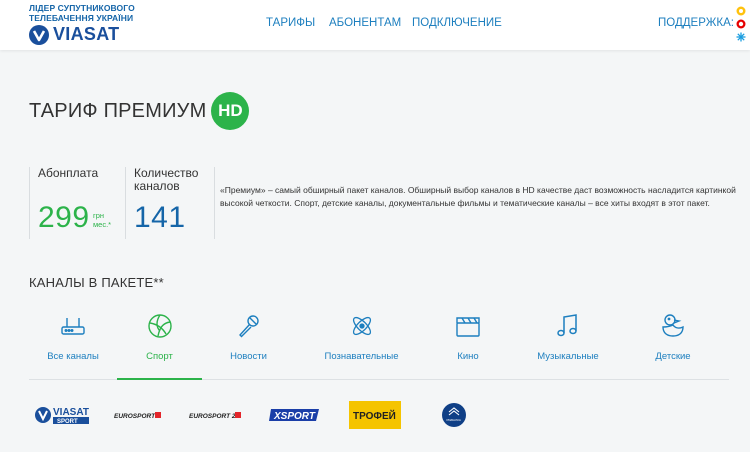 This screenshot has width=750, height=452. I want to click on channel-count-value: 141, so click(160, 217).